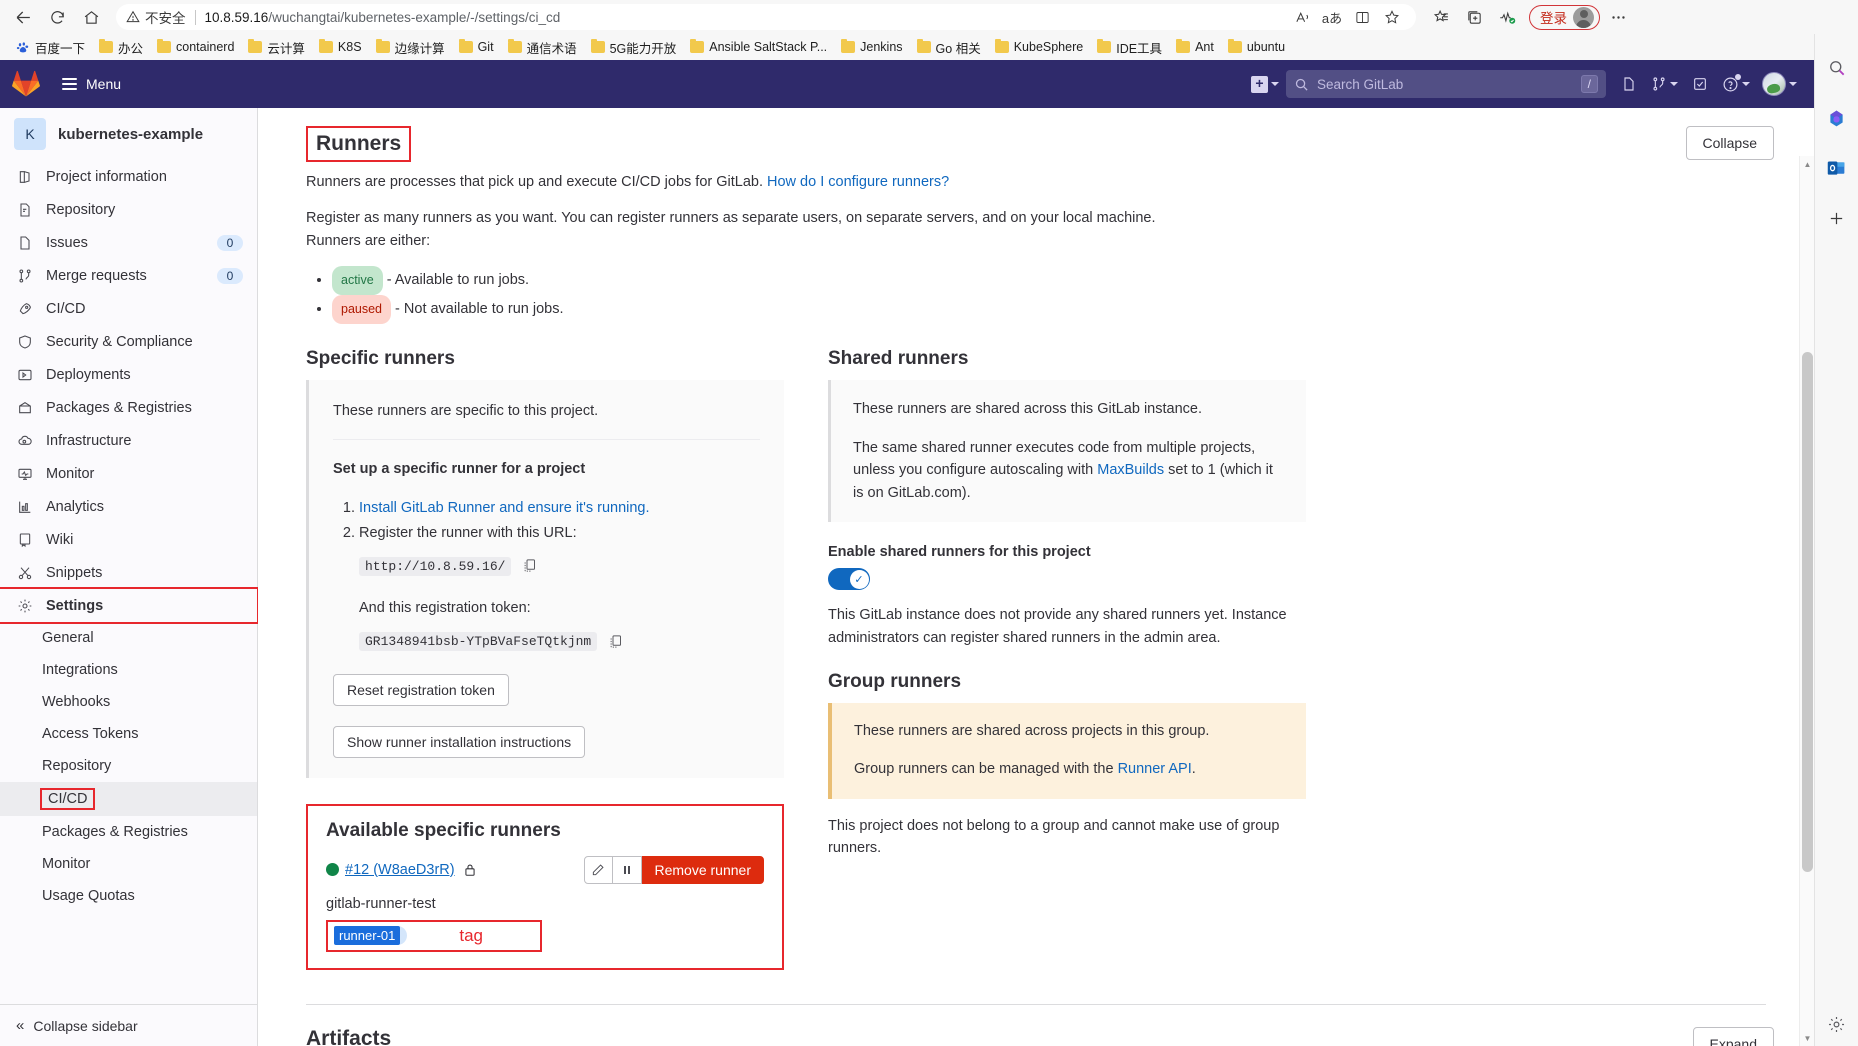 This screenshot has width=1858, height=1046. What do you see at coordinates (91, 17) in the screenshot?
I see `home-button` at bounding box center [91, 17].